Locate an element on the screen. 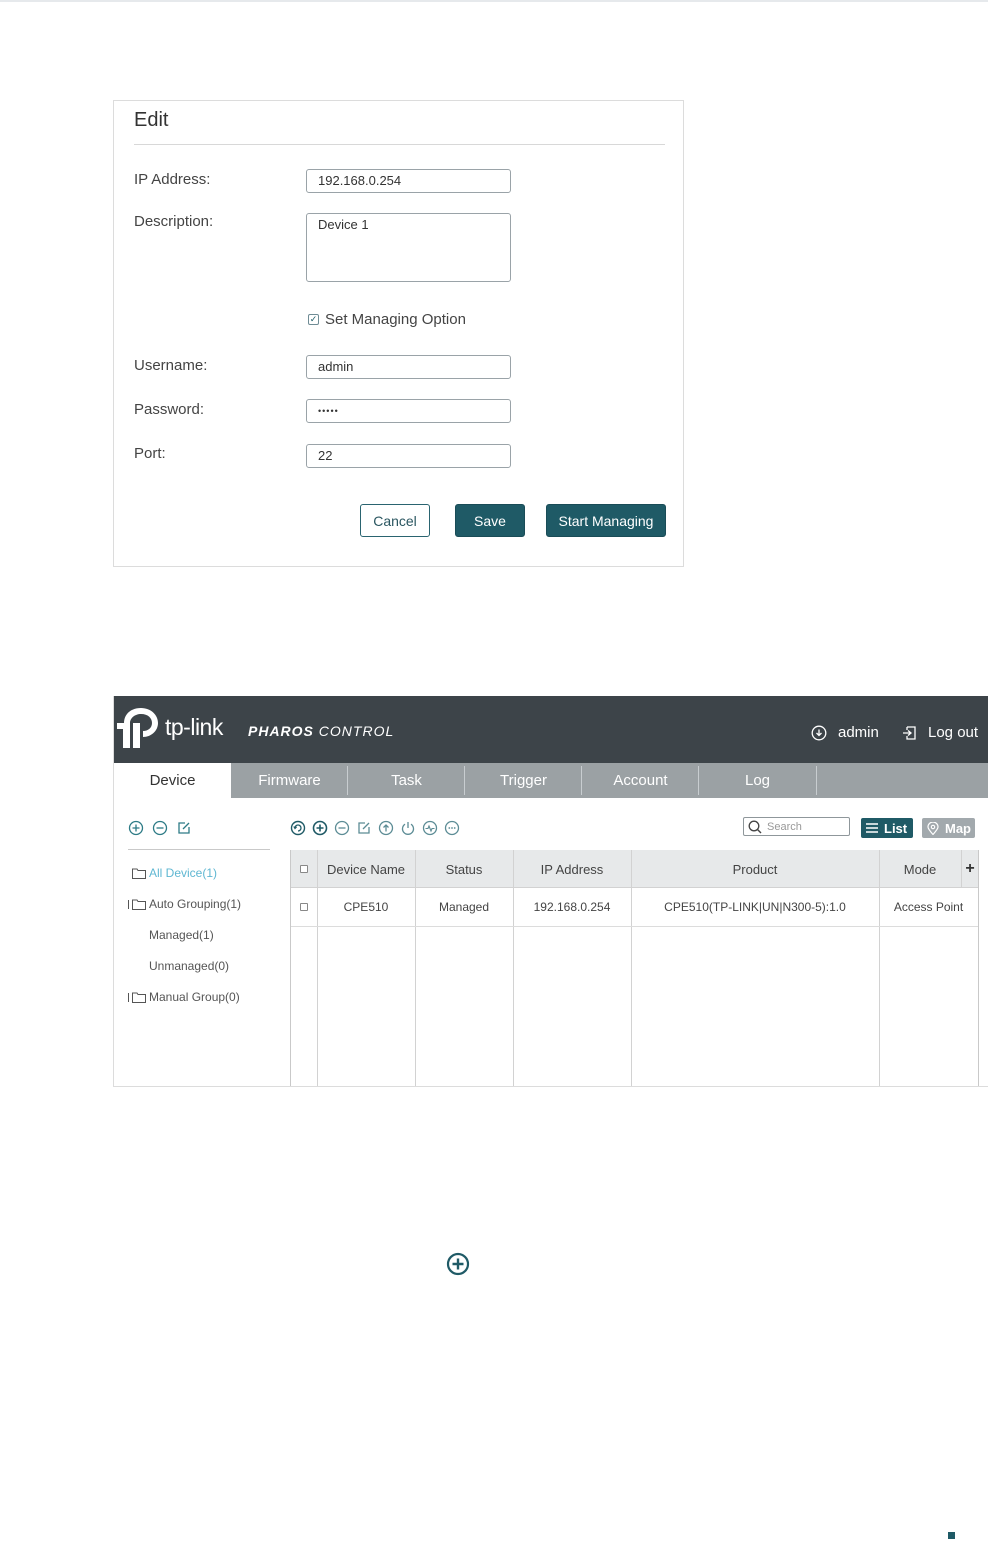 The width and height of the screenshot is (988, 1542). refresh-icon is located at coordinates (298, 828).